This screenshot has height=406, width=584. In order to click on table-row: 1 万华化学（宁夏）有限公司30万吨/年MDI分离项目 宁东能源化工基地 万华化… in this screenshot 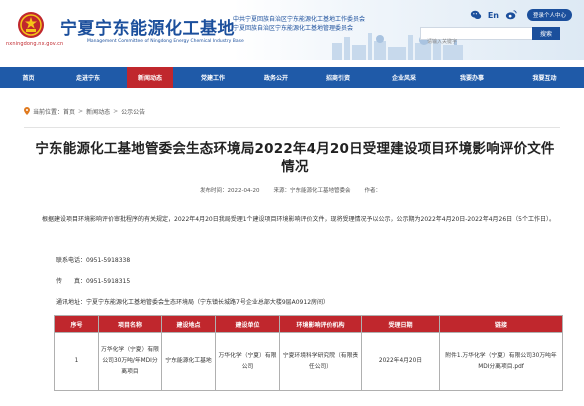, I will do `click(308, 361)`.